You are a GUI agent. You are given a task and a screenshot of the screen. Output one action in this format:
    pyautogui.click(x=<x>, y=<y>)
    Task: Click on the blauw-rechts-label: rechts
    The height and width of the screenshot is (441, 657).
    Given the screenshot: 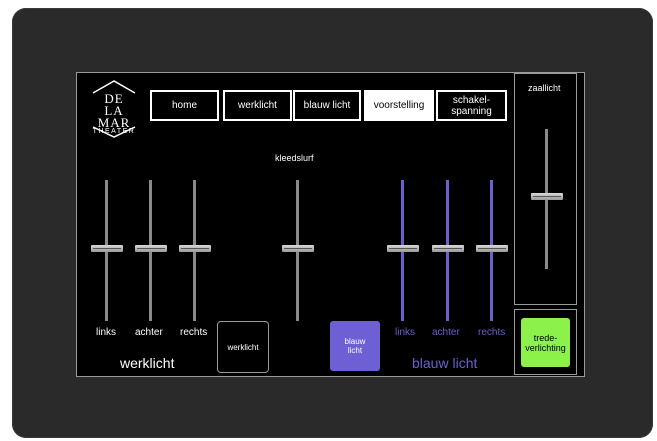 What is the action you would take?
    pyautogui.click(x=492, y=332)
    